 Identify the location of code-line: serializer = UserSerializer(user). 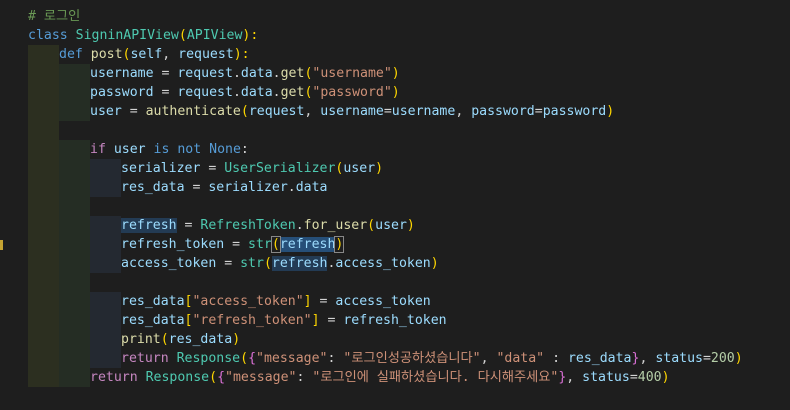
(395, 168).